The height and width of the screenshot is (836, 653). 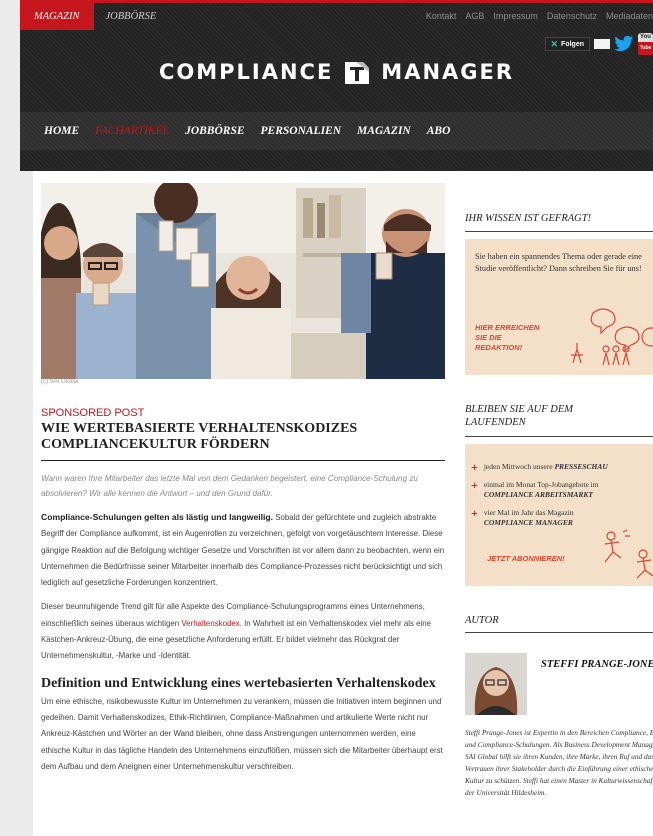 I want to click on youtube-icon: You Tube, so click(x=645, y=44).